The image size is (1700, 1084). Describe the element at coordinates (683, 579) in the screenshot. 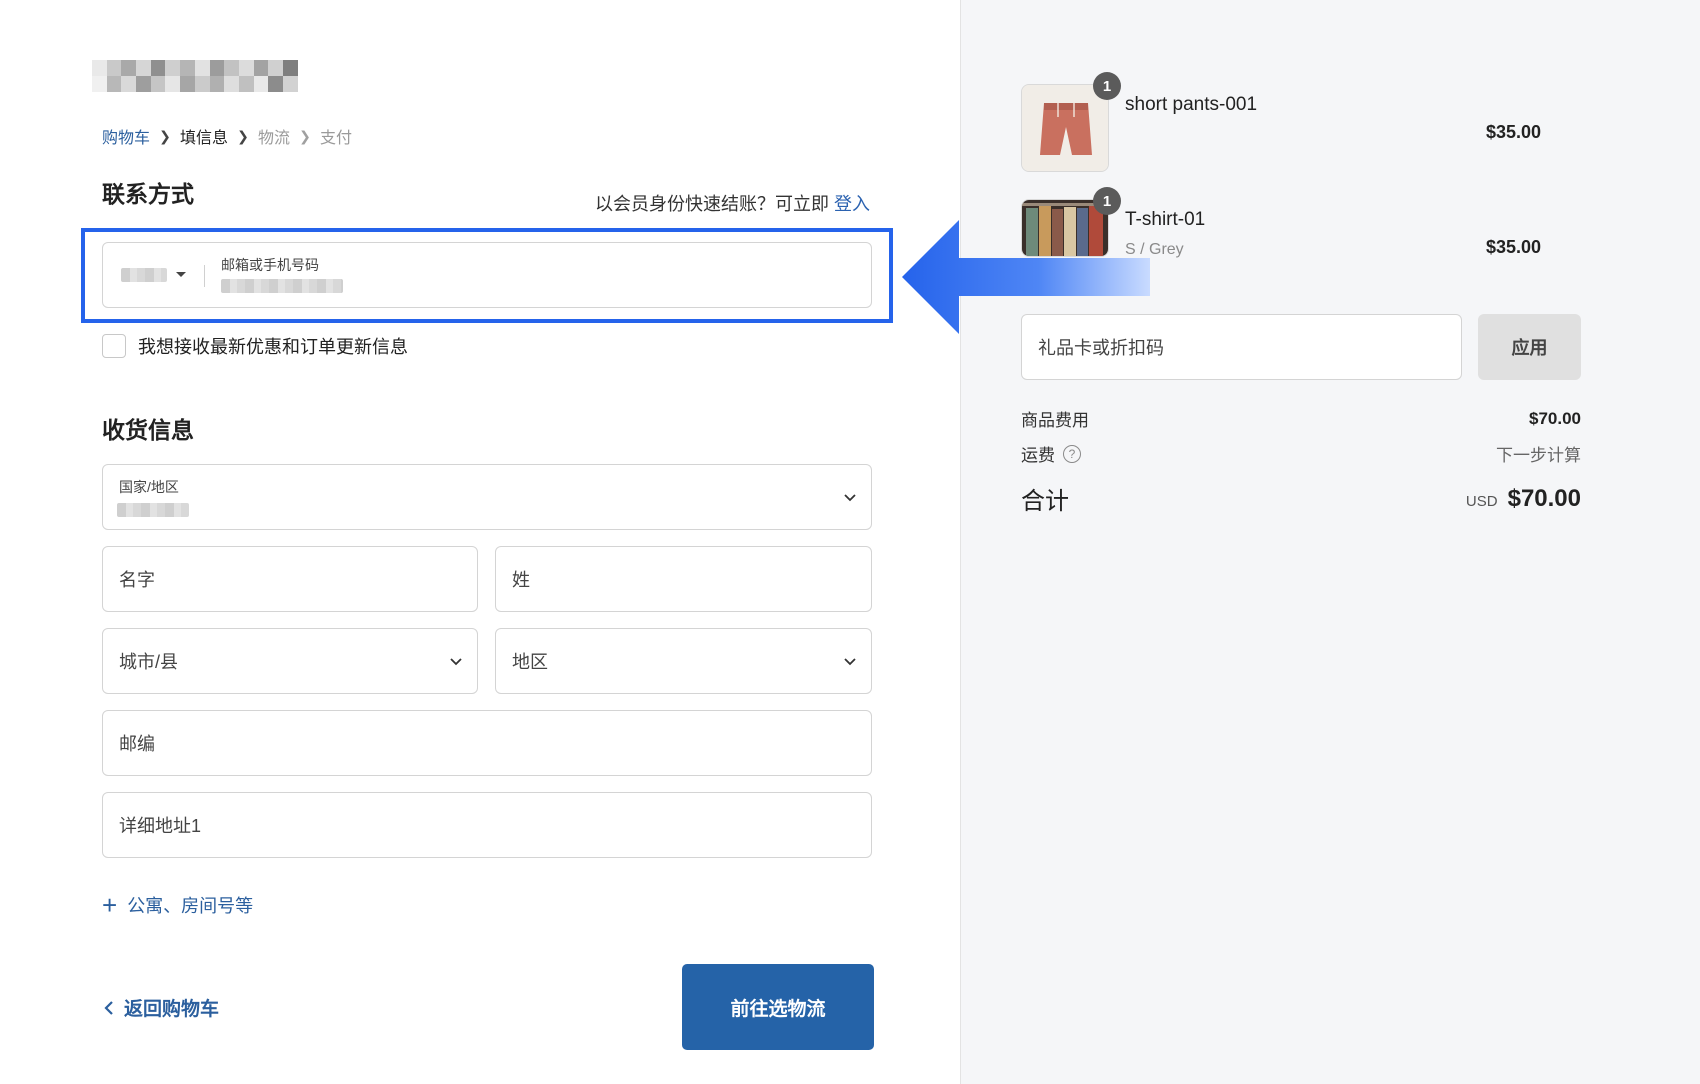

I see `last-name-input: 姓` at that location.